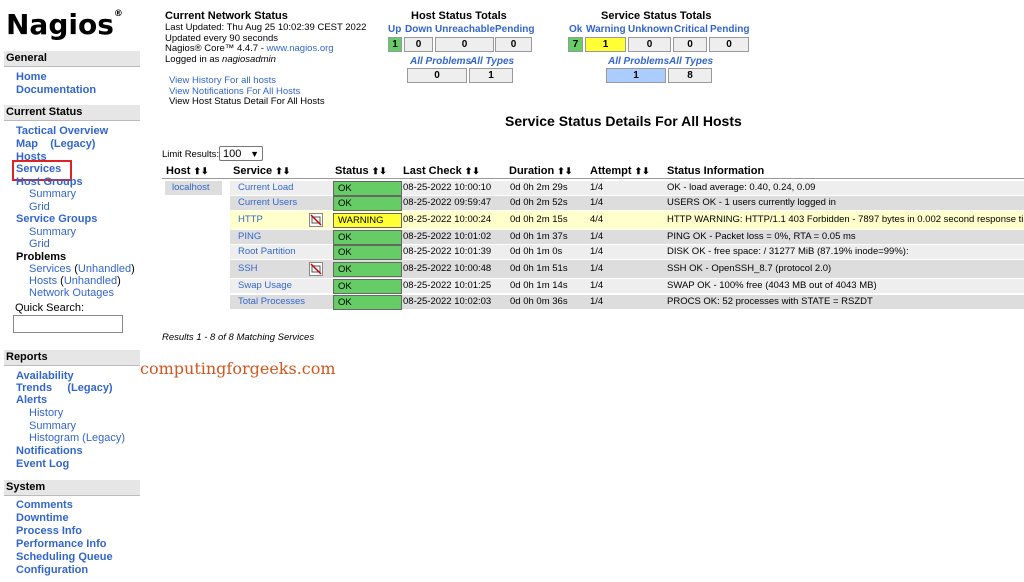 The height and width of the screenshot is (582, 1024). I want to click on svc-label-pending: Pending, so click(729, 29).